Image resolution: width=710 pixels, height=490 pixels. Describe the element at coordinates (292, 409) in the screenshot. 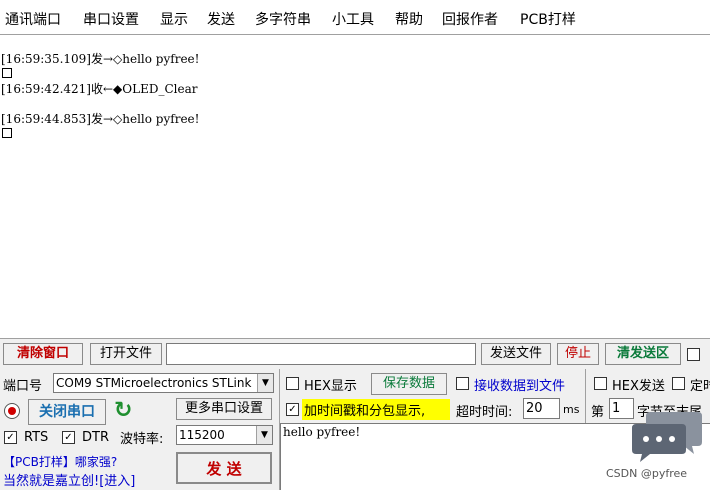

I see `timestamp-checkbox: ✓` at that location.